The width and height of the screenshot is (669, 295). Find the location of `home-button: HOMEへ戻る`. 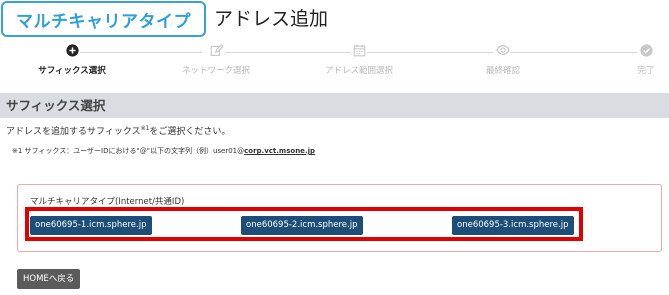

home-button: HOMEへ戻る is located at coordinates (49, 279).